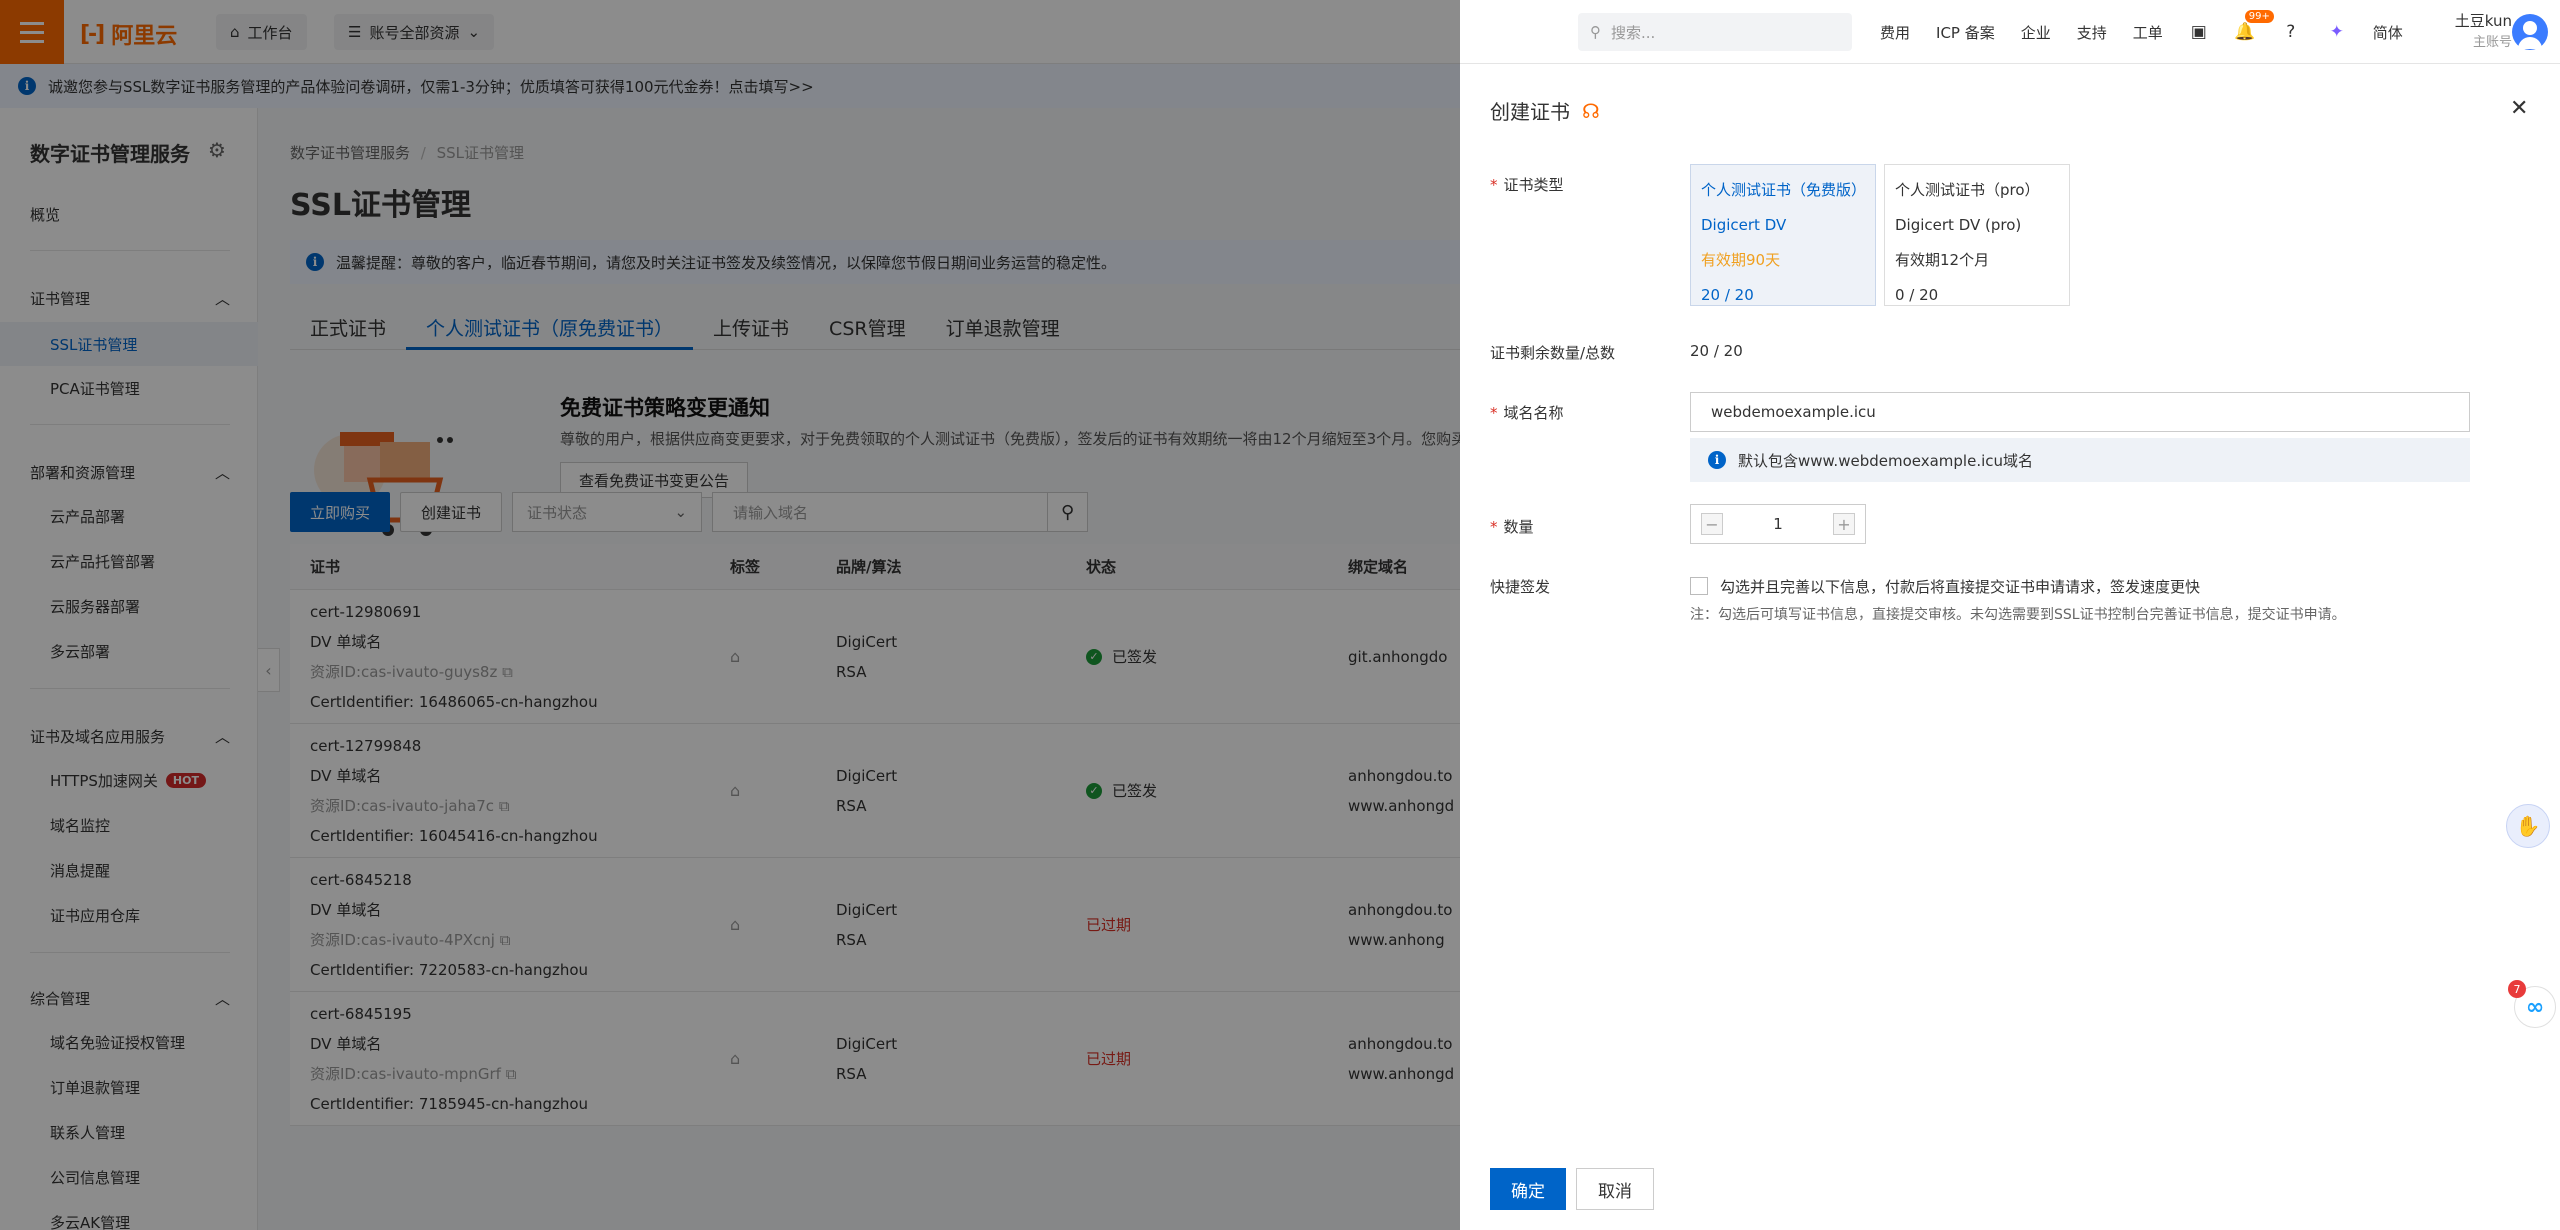 Image resolution: width=2560 pixels, height=1230 pixels. What do you see at coordinates (1520, 587) in the screenshot?
I see `fast-issue-label: 快捷签发` at bounding box center [1520, 587].